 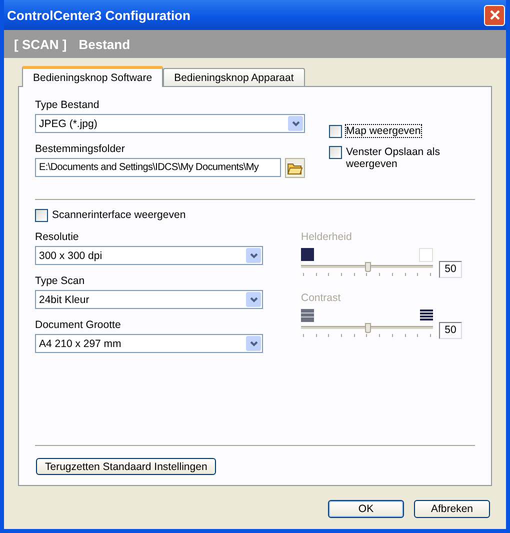 What do you see at coordinates (452, 509) in the screenshot?
I see `dialog-button: Afbreken` at bounding box center [452, 509].